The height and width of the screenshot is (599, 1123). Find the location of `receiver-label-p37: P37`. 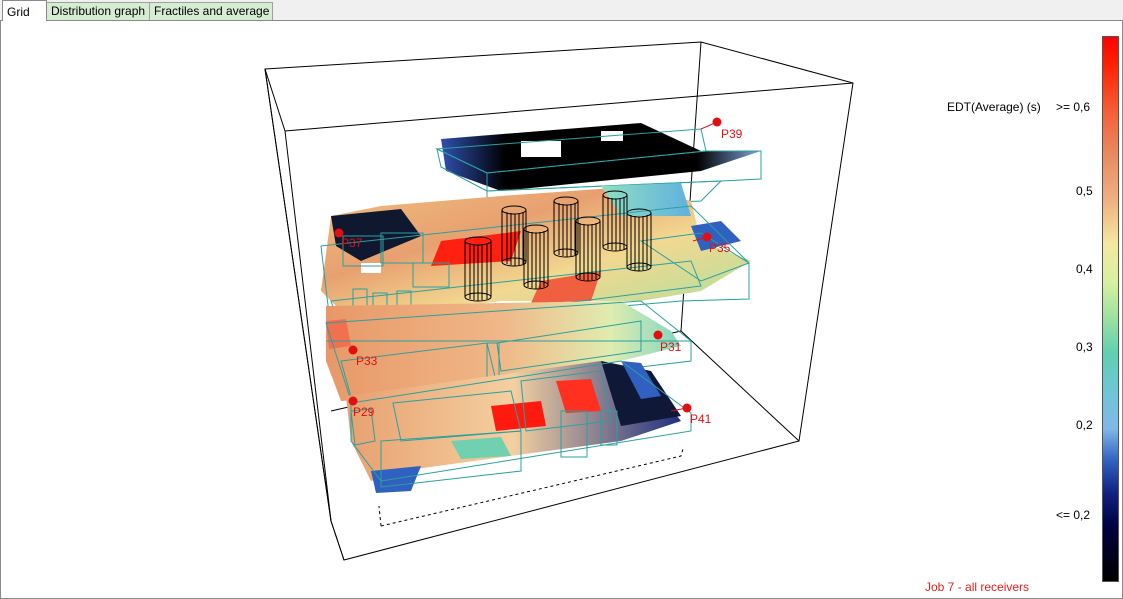

receiver-label-p37: P37 is located at coordinates (352, 243).